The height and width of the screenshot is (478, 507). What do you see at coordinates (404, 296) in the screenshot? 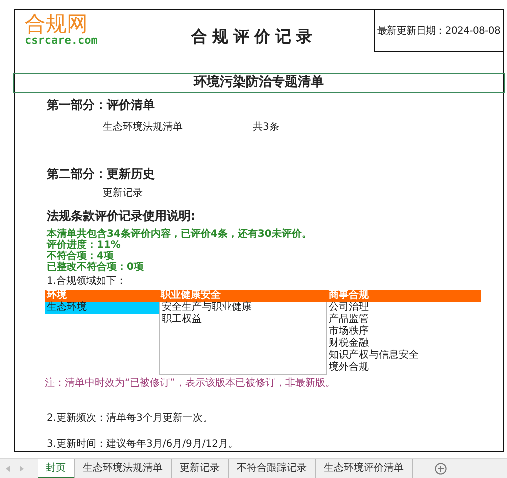
I see `table-header: 商事合规` at bounding box center [404, 296].